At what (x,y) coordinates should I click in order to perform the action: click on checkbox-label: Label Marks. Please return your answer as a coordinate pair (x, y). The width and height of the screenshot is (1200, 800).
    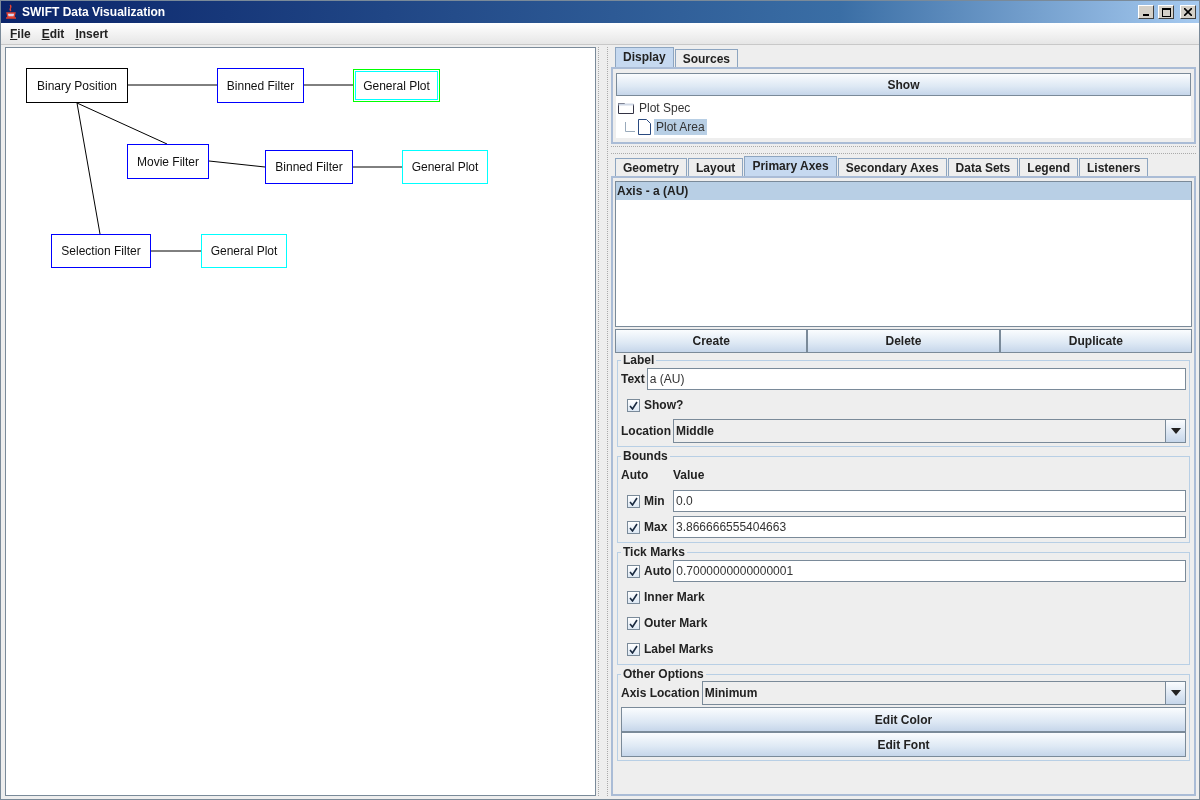
    Looking at the image, I should click on (679, 649).